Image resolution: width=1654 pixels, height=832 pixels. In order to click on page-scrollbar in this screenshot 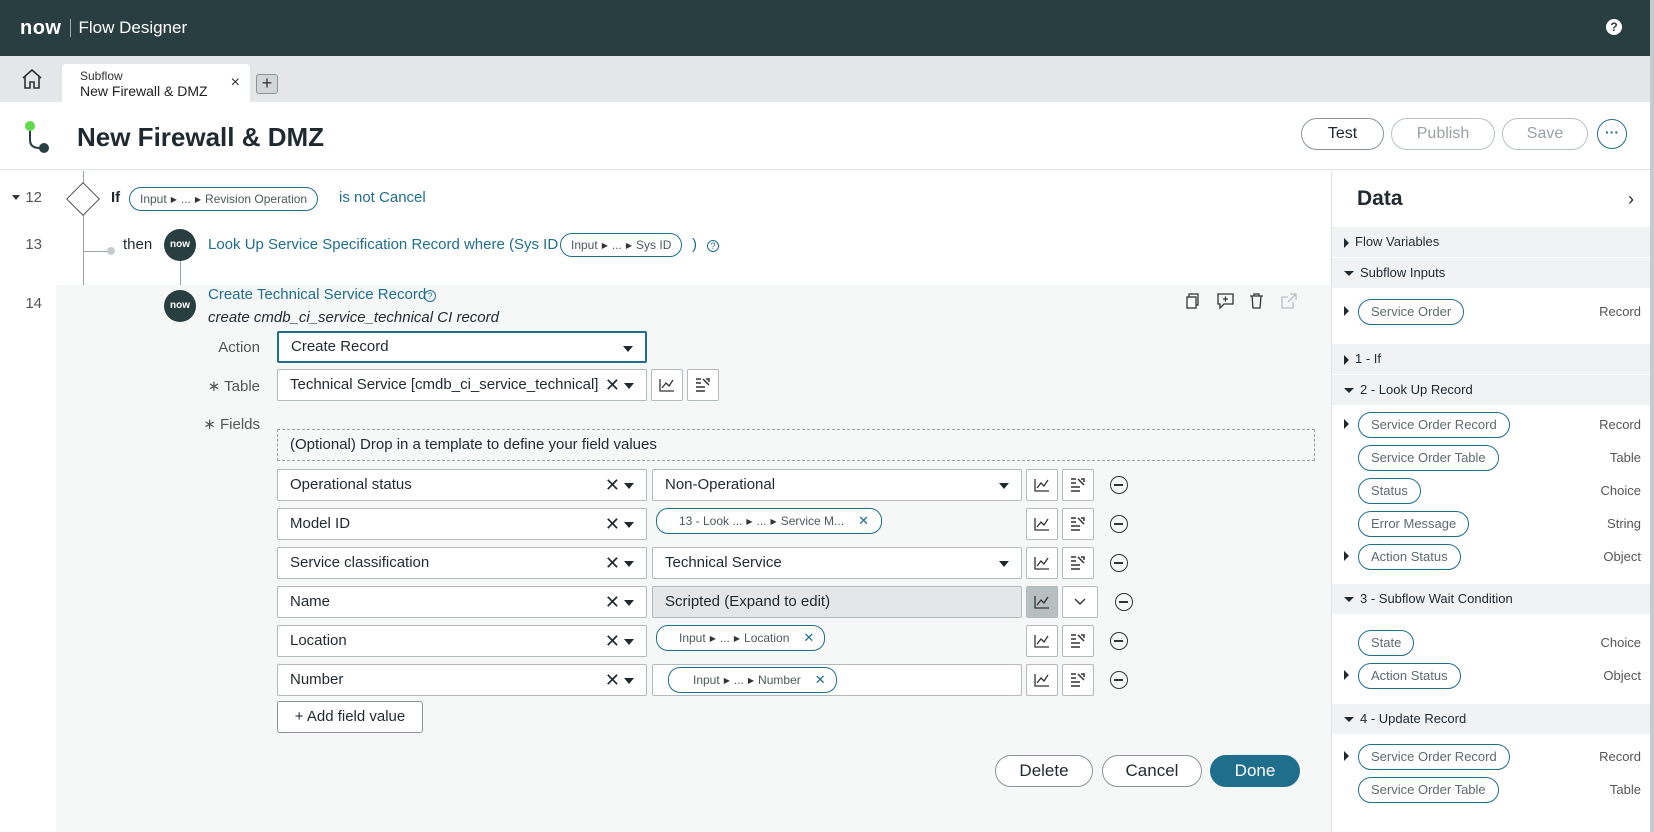, I will do `click(1652, 416)`.